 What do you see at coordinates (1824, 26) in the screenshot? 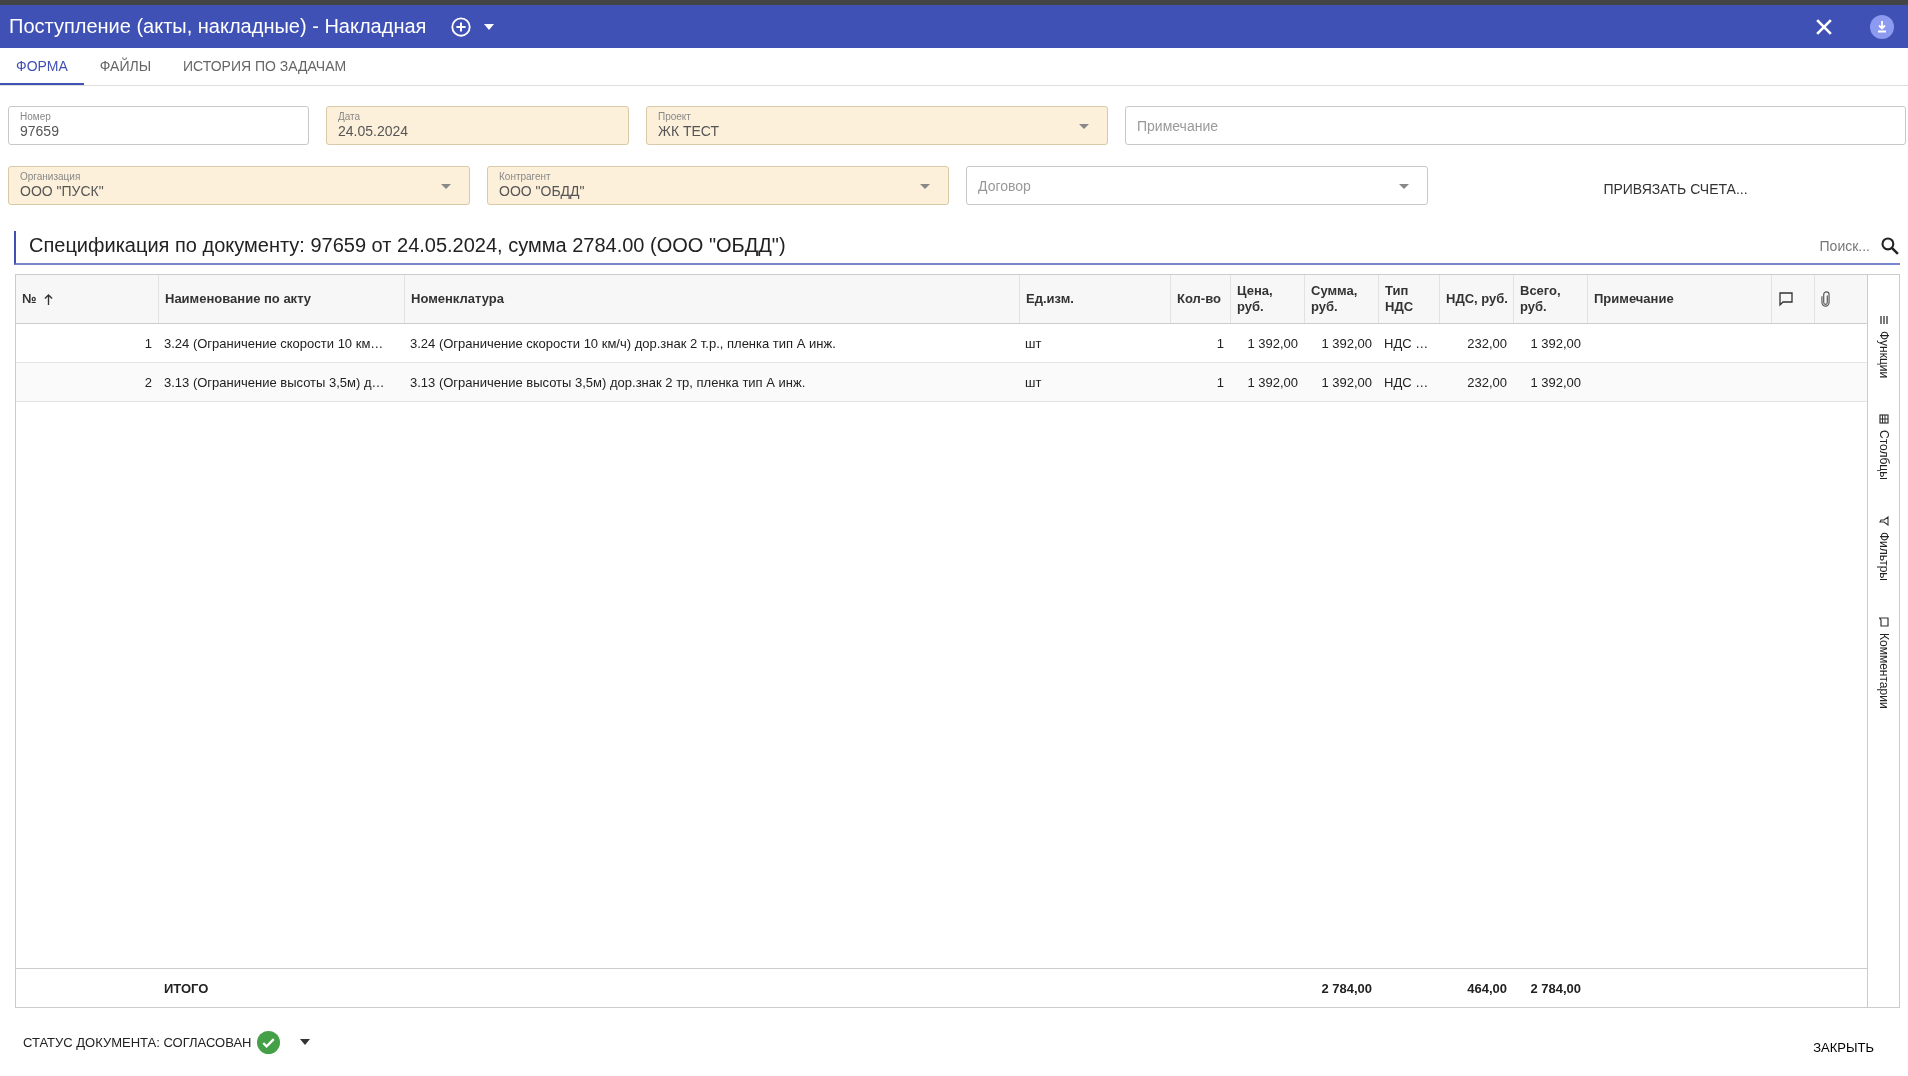
I see `close-icon` at bounding box center [1824, 26].